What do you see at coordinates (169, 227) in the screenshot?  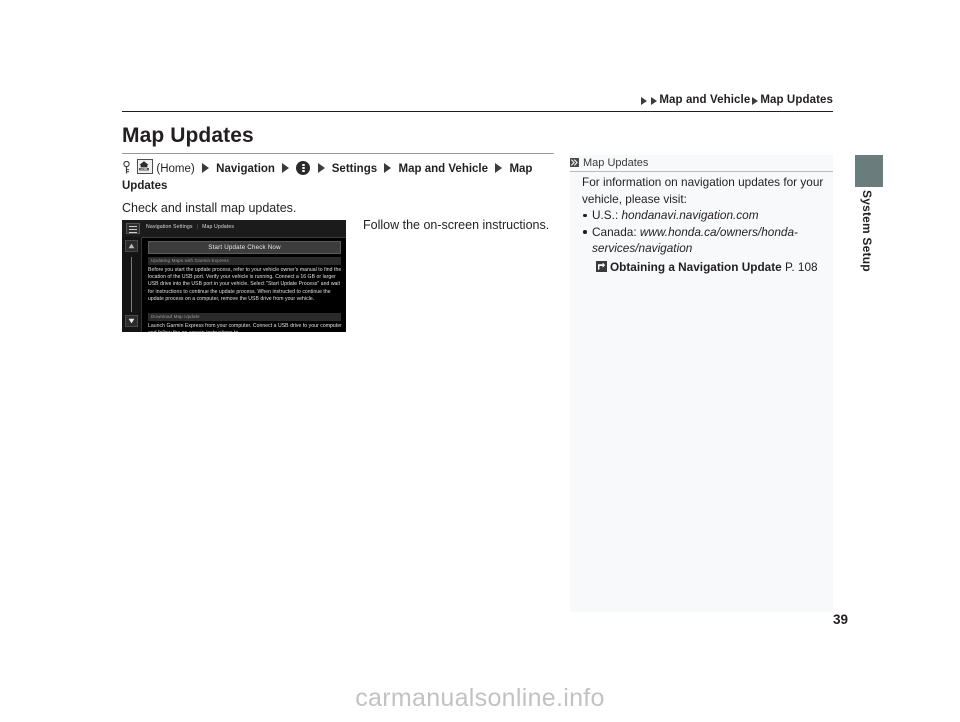 I see `nav-screen-crumb-navigation-settings: Navigation Settings` at bounding box center [169, 227].